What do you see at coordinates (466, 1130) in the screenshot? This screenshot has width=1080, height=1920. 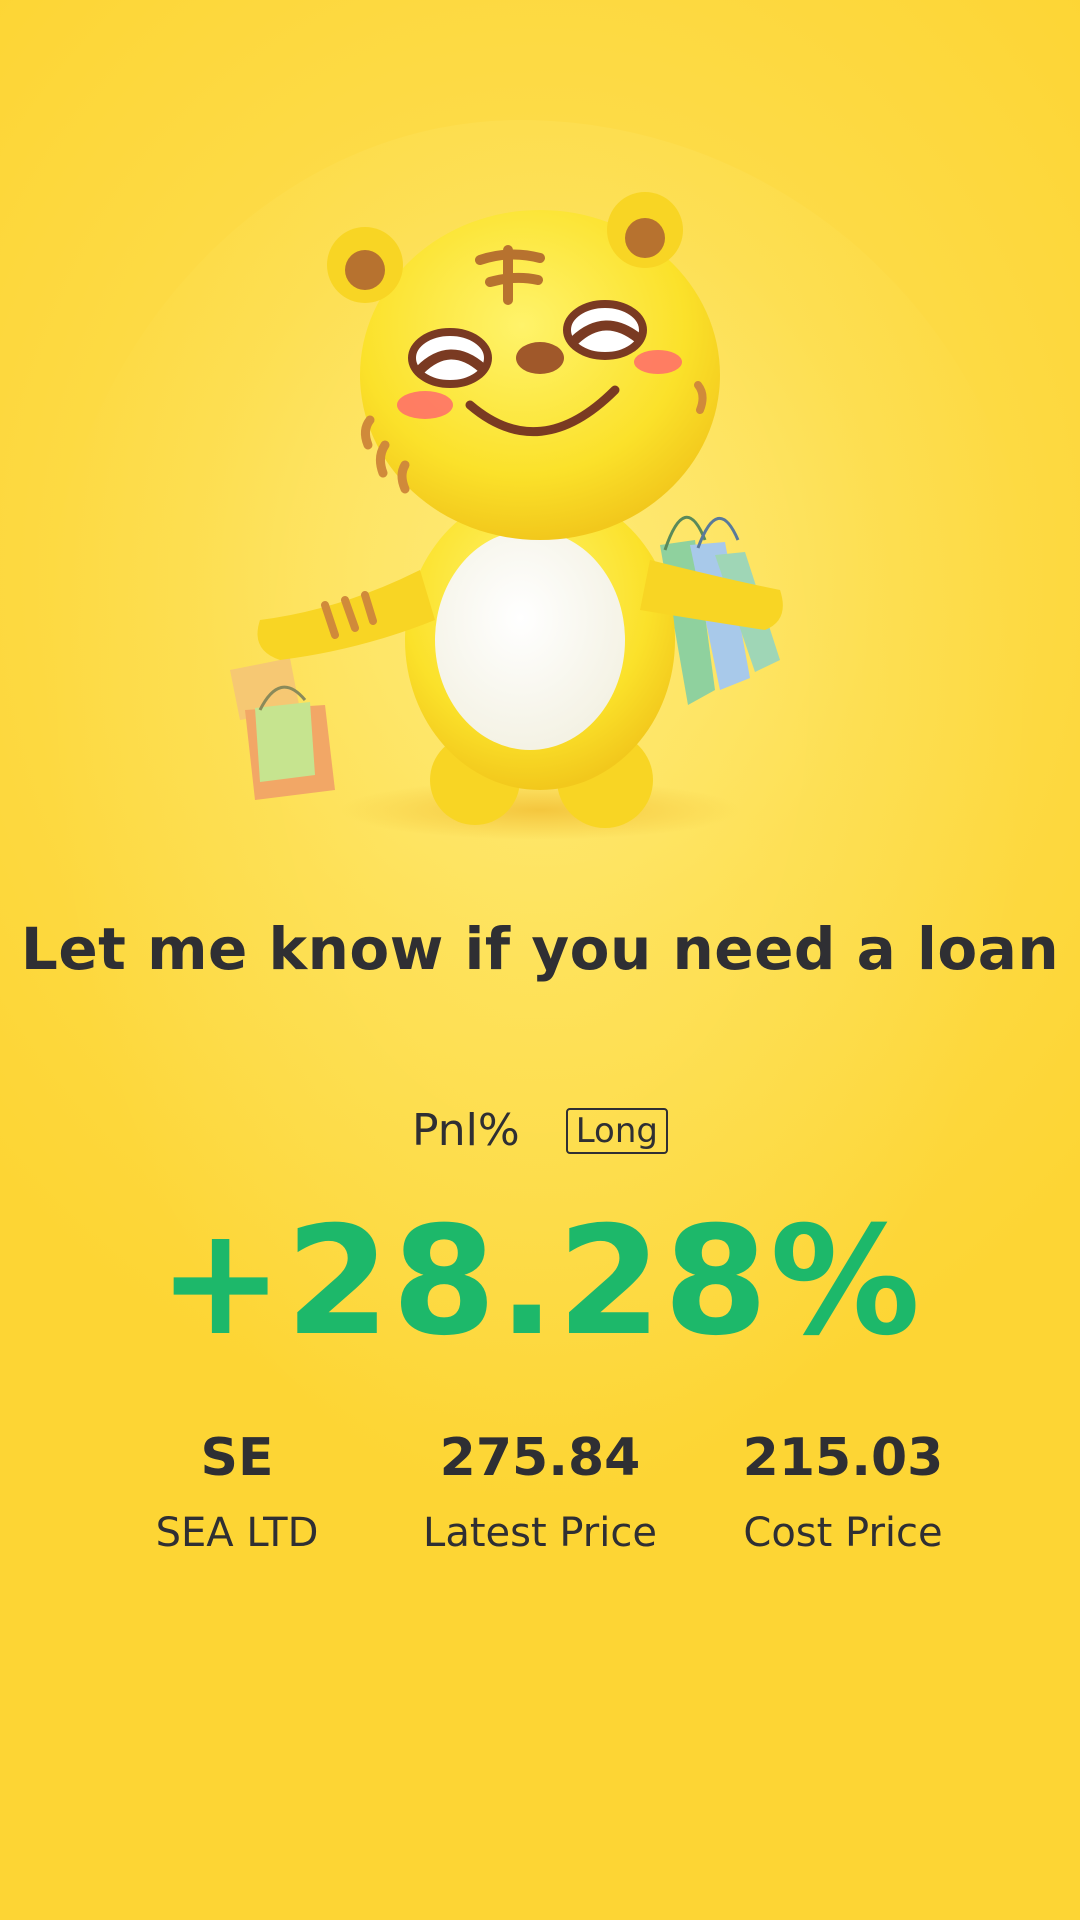 I see `pnl-label: Pnl%` at bounding box center [466, 1130].